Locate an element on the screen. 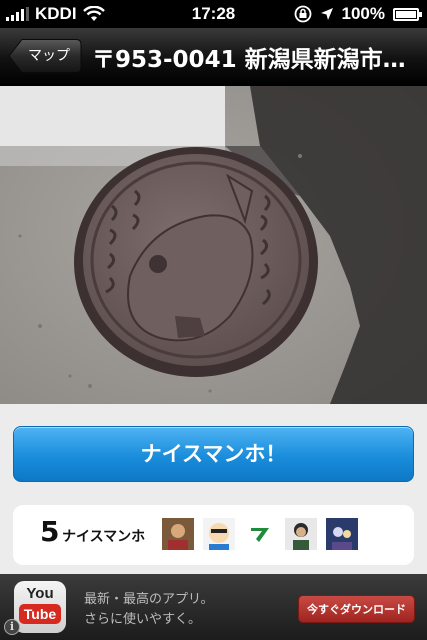 This screenshot has height=640, width=427. ad-line-2: さらに使いやすく。 is located at coordinates (143, 619).